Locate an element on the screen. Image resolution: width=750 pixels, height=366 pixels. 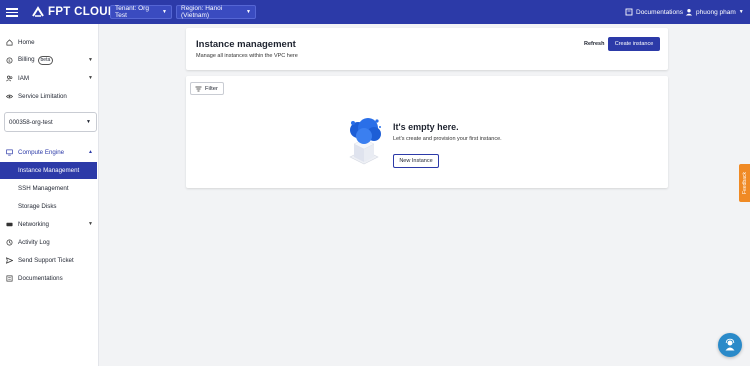
new-instance-button: New Instance is located at coordinates (416, 161).